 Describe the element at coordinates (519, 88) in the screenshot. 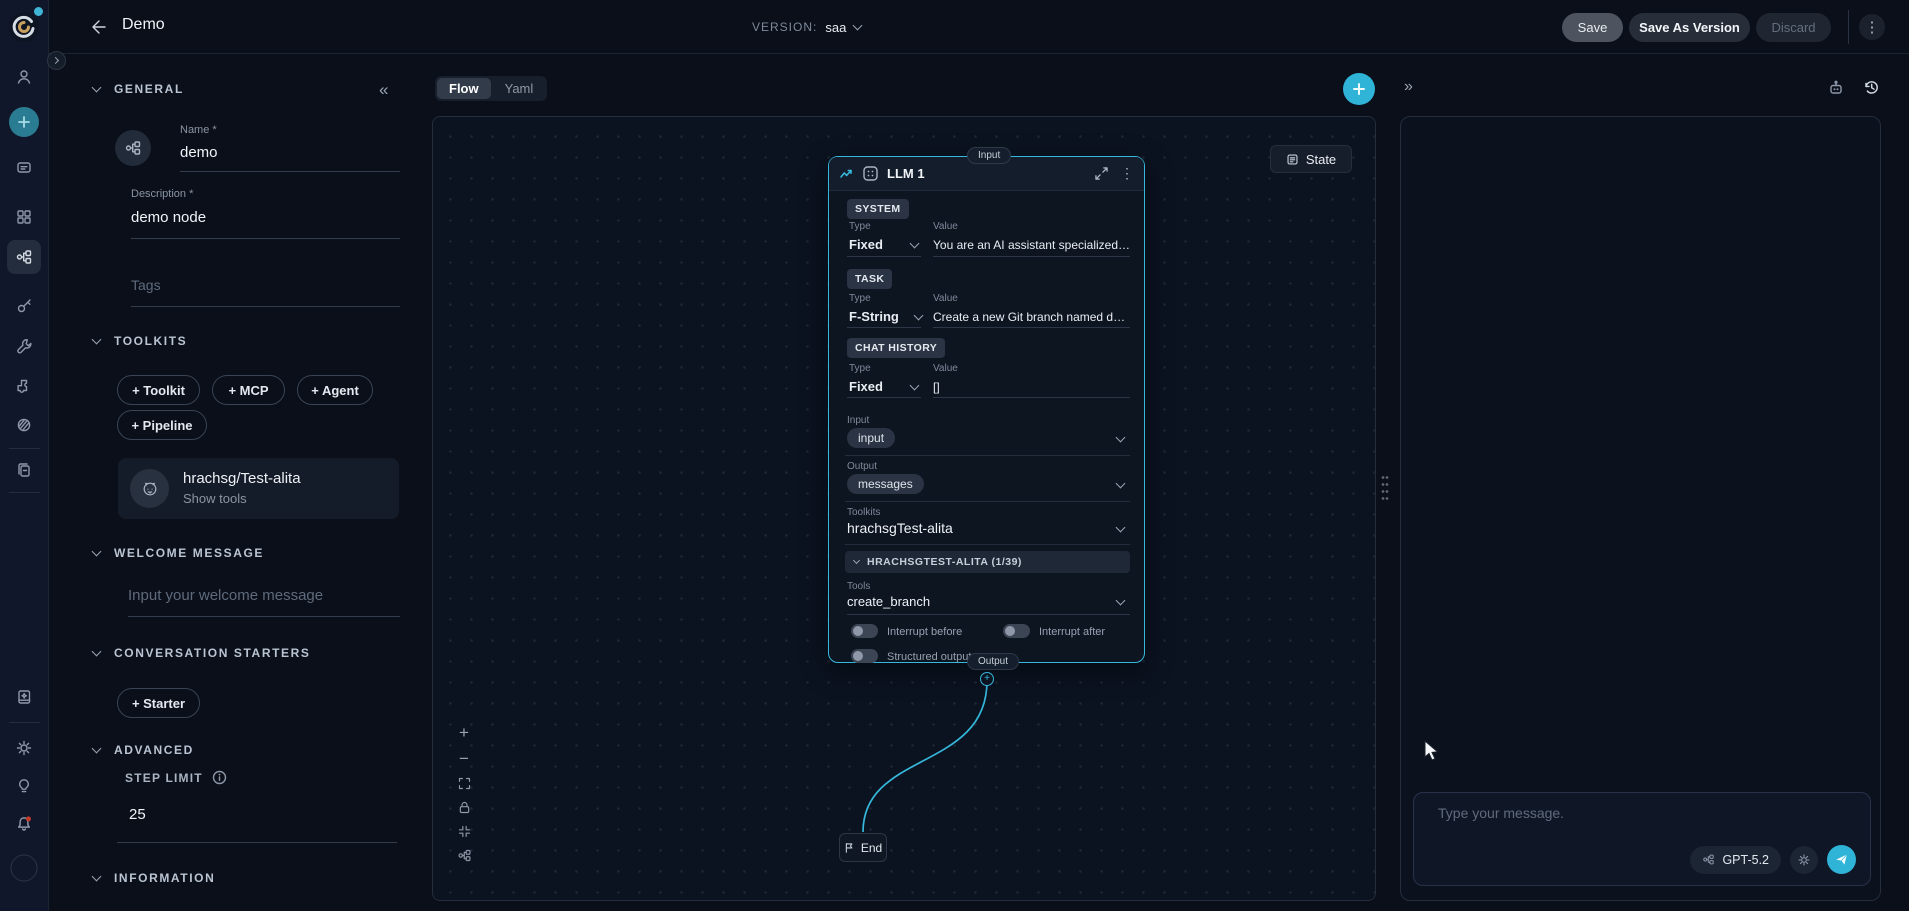

I see `tab-yaml: Yaml` at that location.